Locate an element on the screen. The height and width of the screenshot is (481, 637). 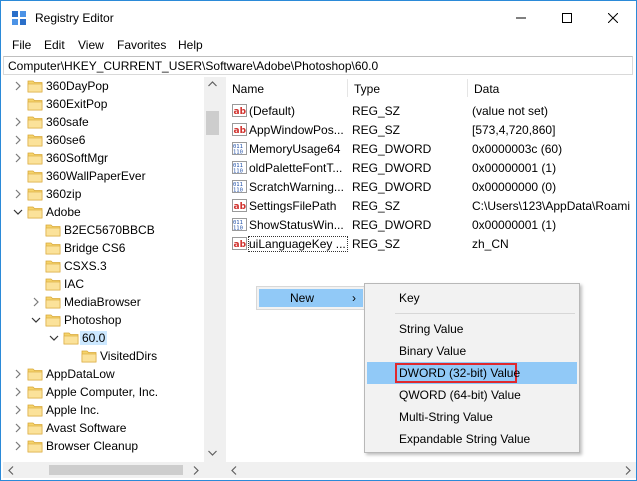
context-menu-new: New › is located at coordinates (311, 298).